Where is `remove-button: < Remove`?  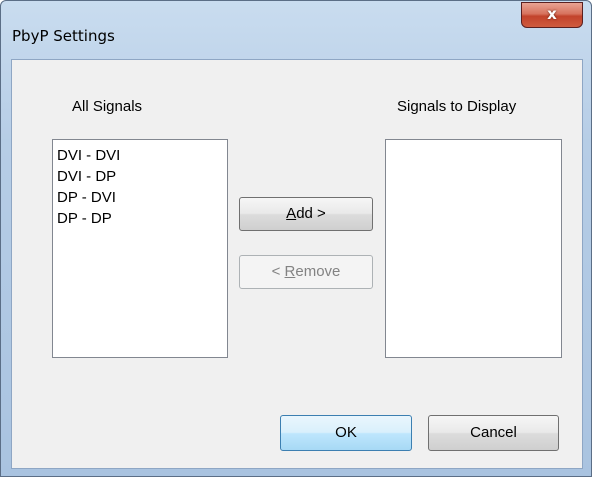
remove-button: < Remove is located at coordinates (306, 272).